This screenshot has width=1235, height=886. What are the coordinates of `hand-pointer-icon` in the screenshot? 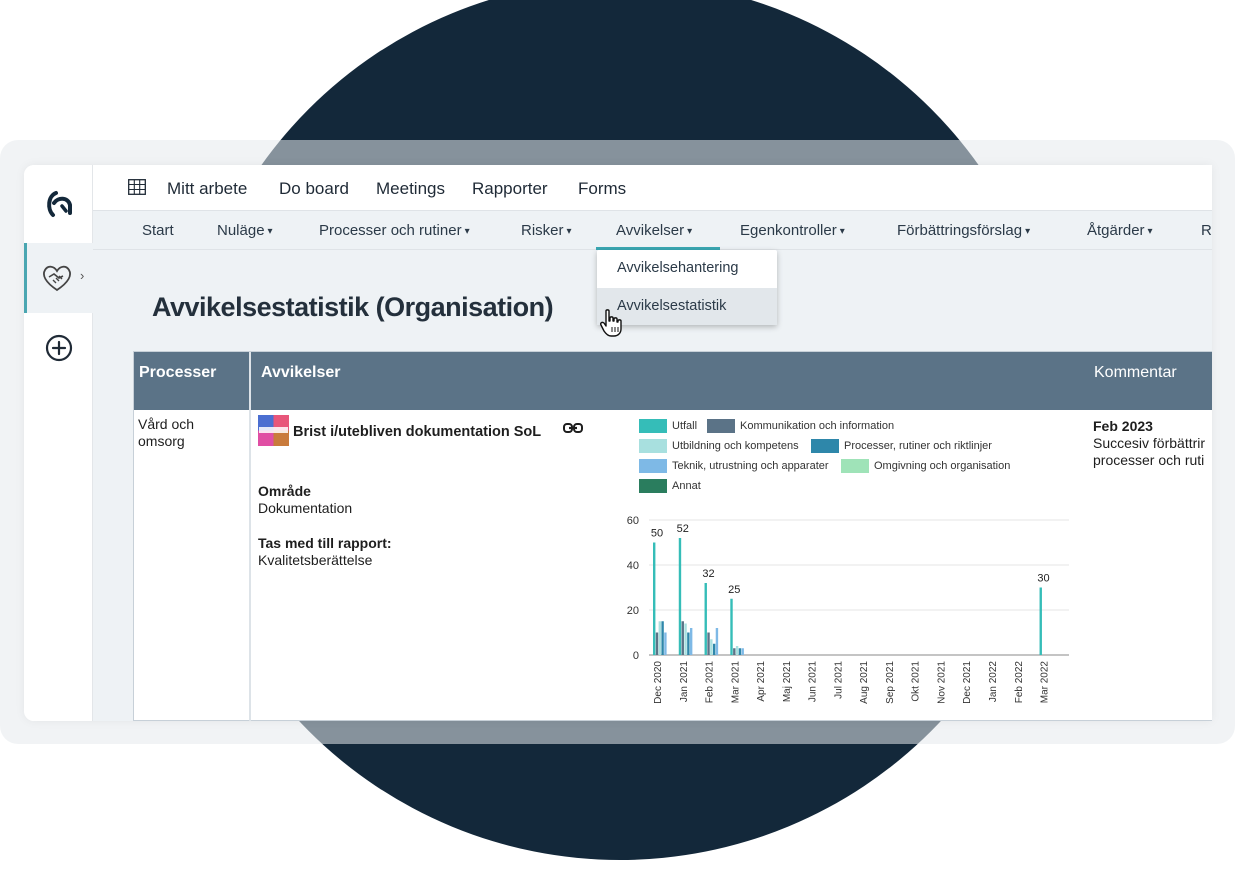 It's located at (611, 323).